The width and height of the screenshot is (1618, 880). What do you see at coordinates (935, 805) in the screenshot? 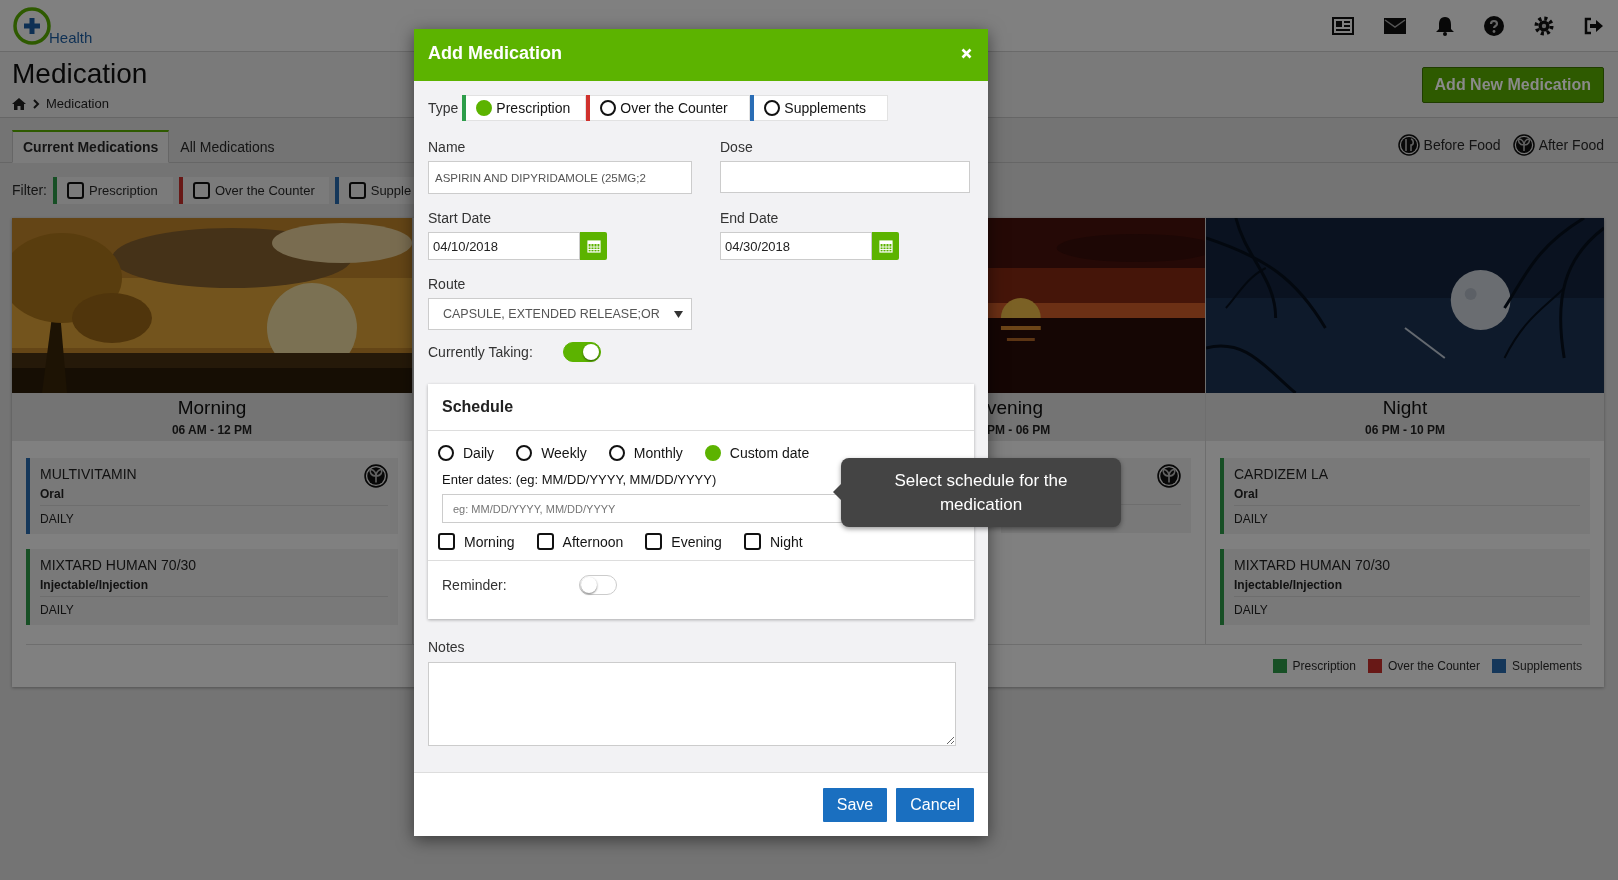
I see `cancel-button: Cancel` at bounding box center [935, 805].